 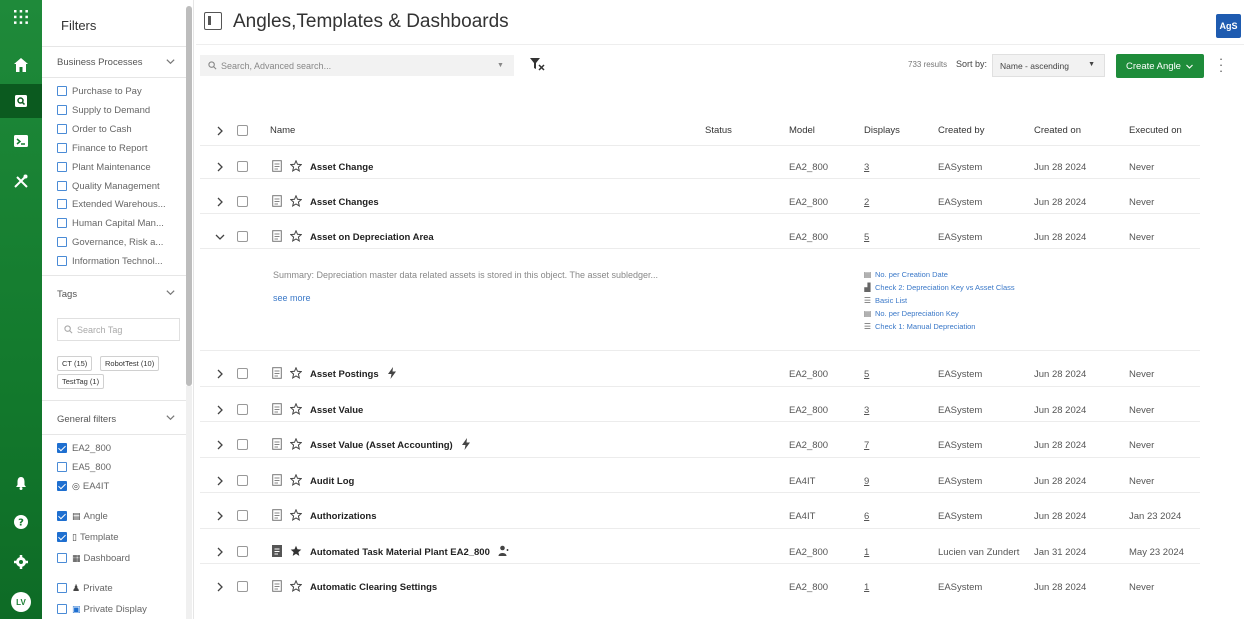 I want to click on user-badge: AgS, so click(x=1228, y=26).